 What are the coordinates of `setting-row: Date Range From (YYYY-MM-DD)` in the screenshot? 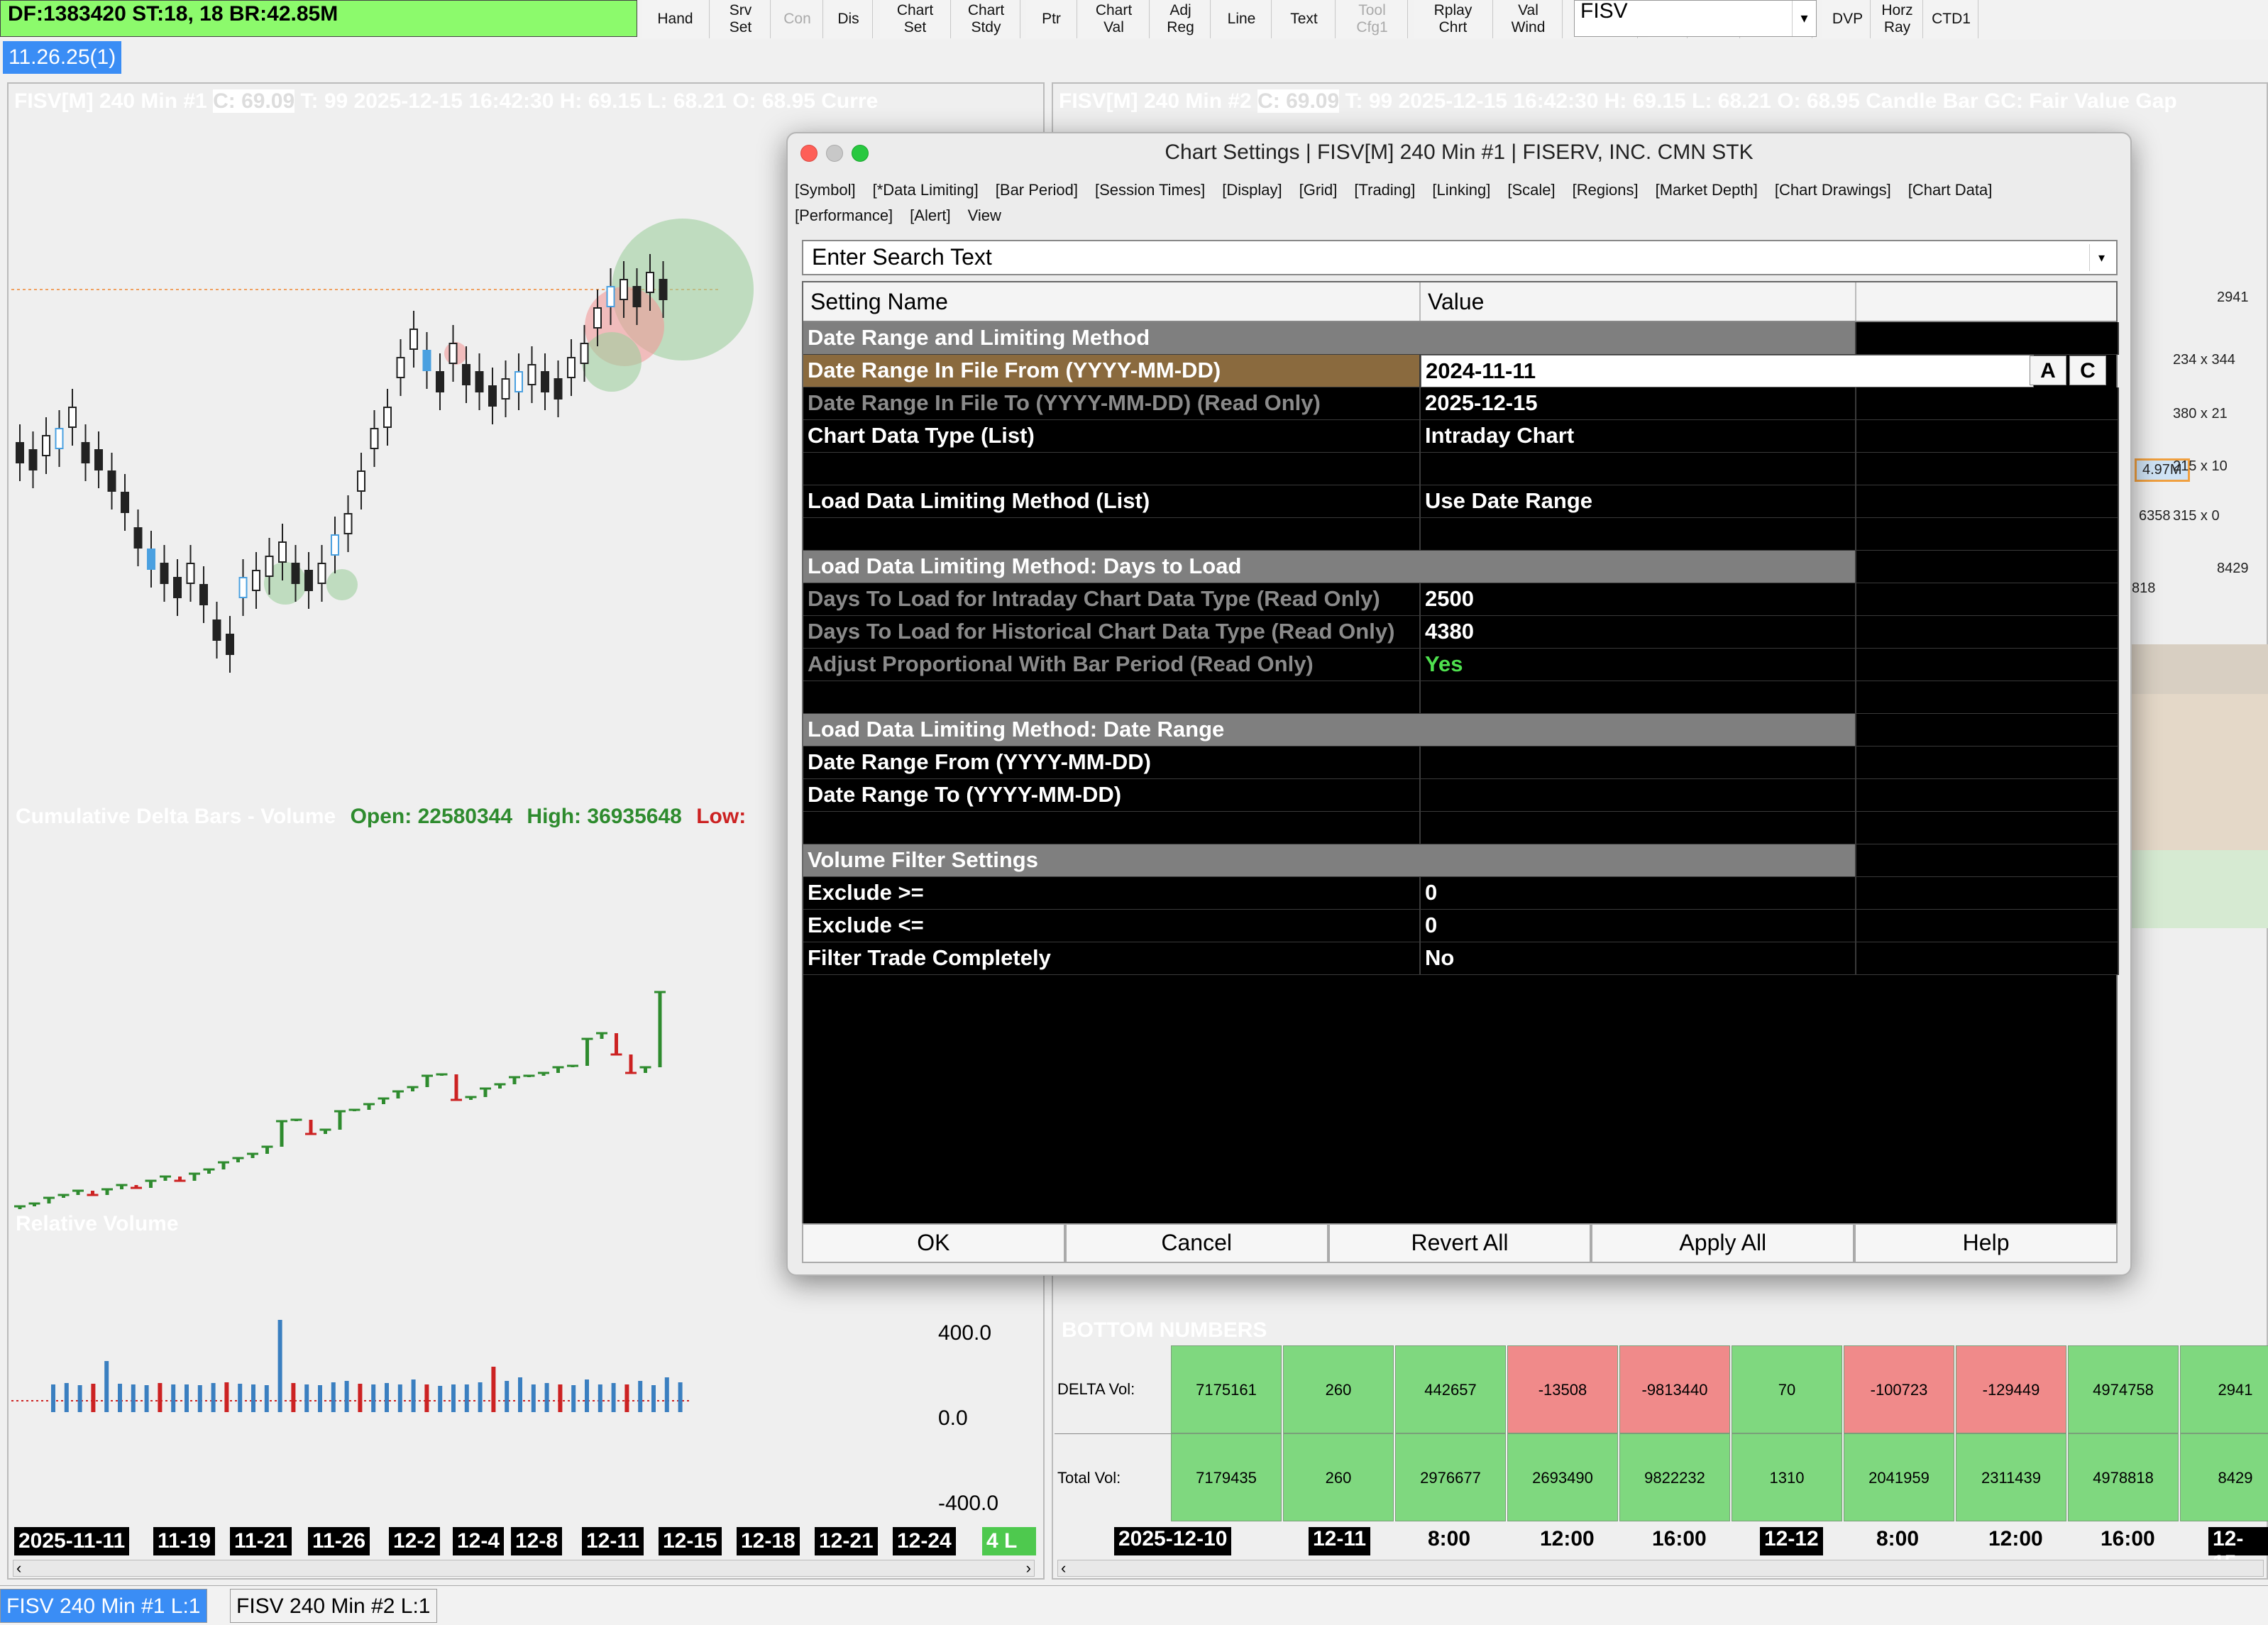 It's located at (1461, 763).